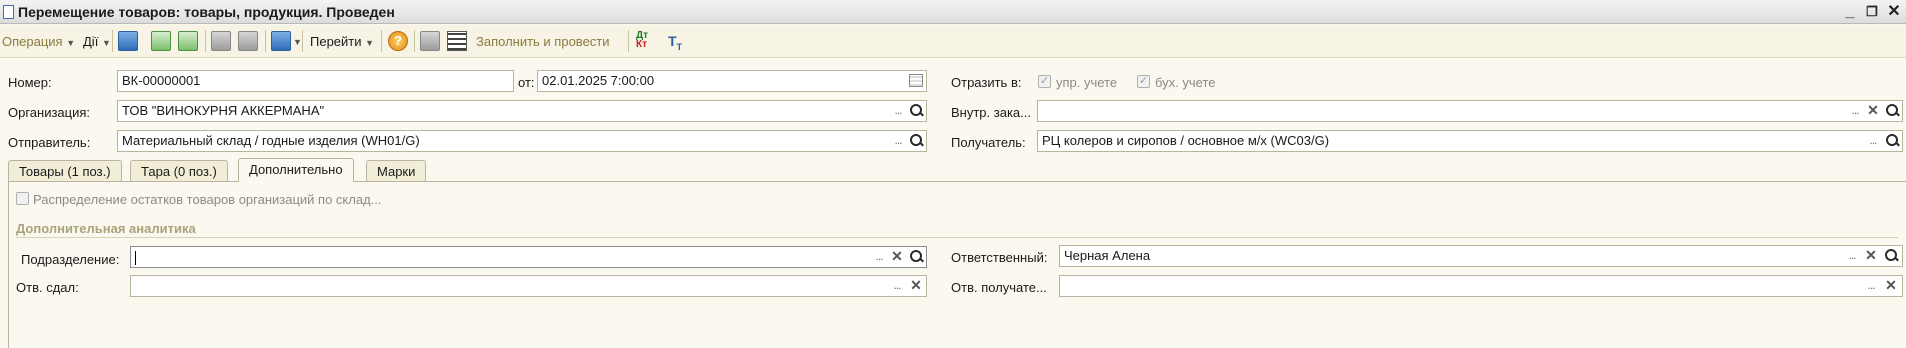  I want to click on handed-over-field, so click(528, 286).